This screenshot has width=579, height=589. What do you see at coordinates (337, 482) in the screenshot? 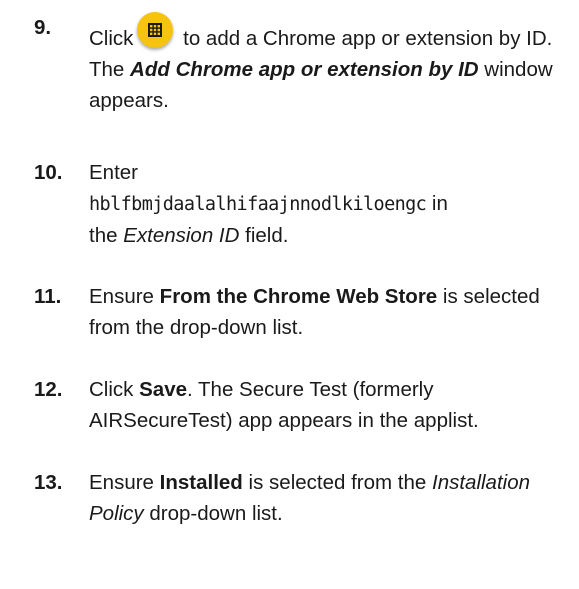
I see `step-text-rest: is selected from the` at bounding box center [337, 482].